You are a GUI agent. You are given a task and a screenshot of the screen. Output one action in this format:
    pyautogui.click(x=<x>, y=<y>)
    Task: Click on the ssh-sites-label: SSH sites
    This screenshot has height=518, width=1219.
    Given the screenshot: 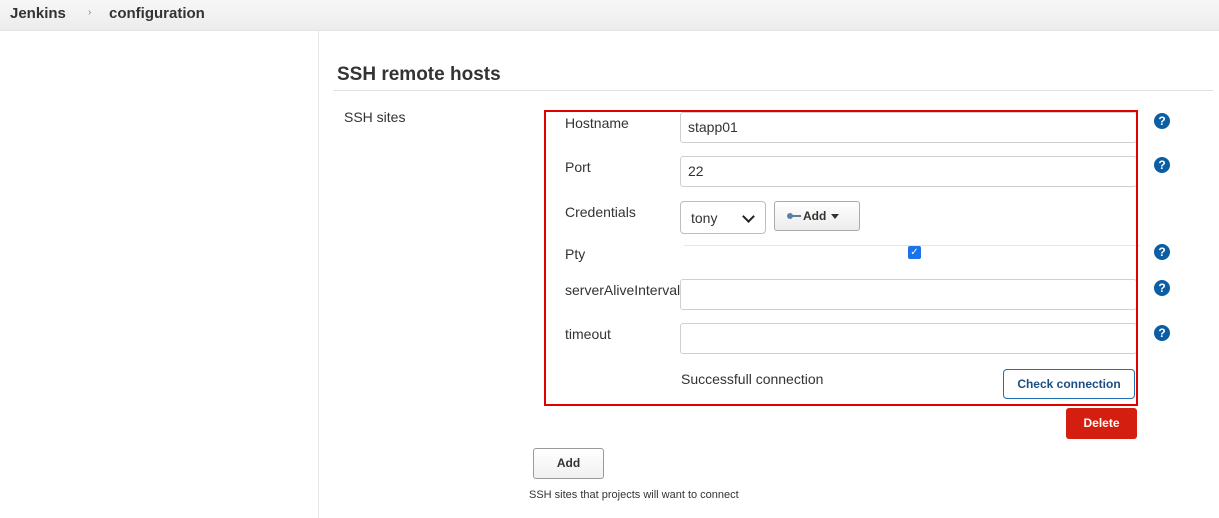 What is the action you would take?
    pyautogui.click(x=375, y=117)
    